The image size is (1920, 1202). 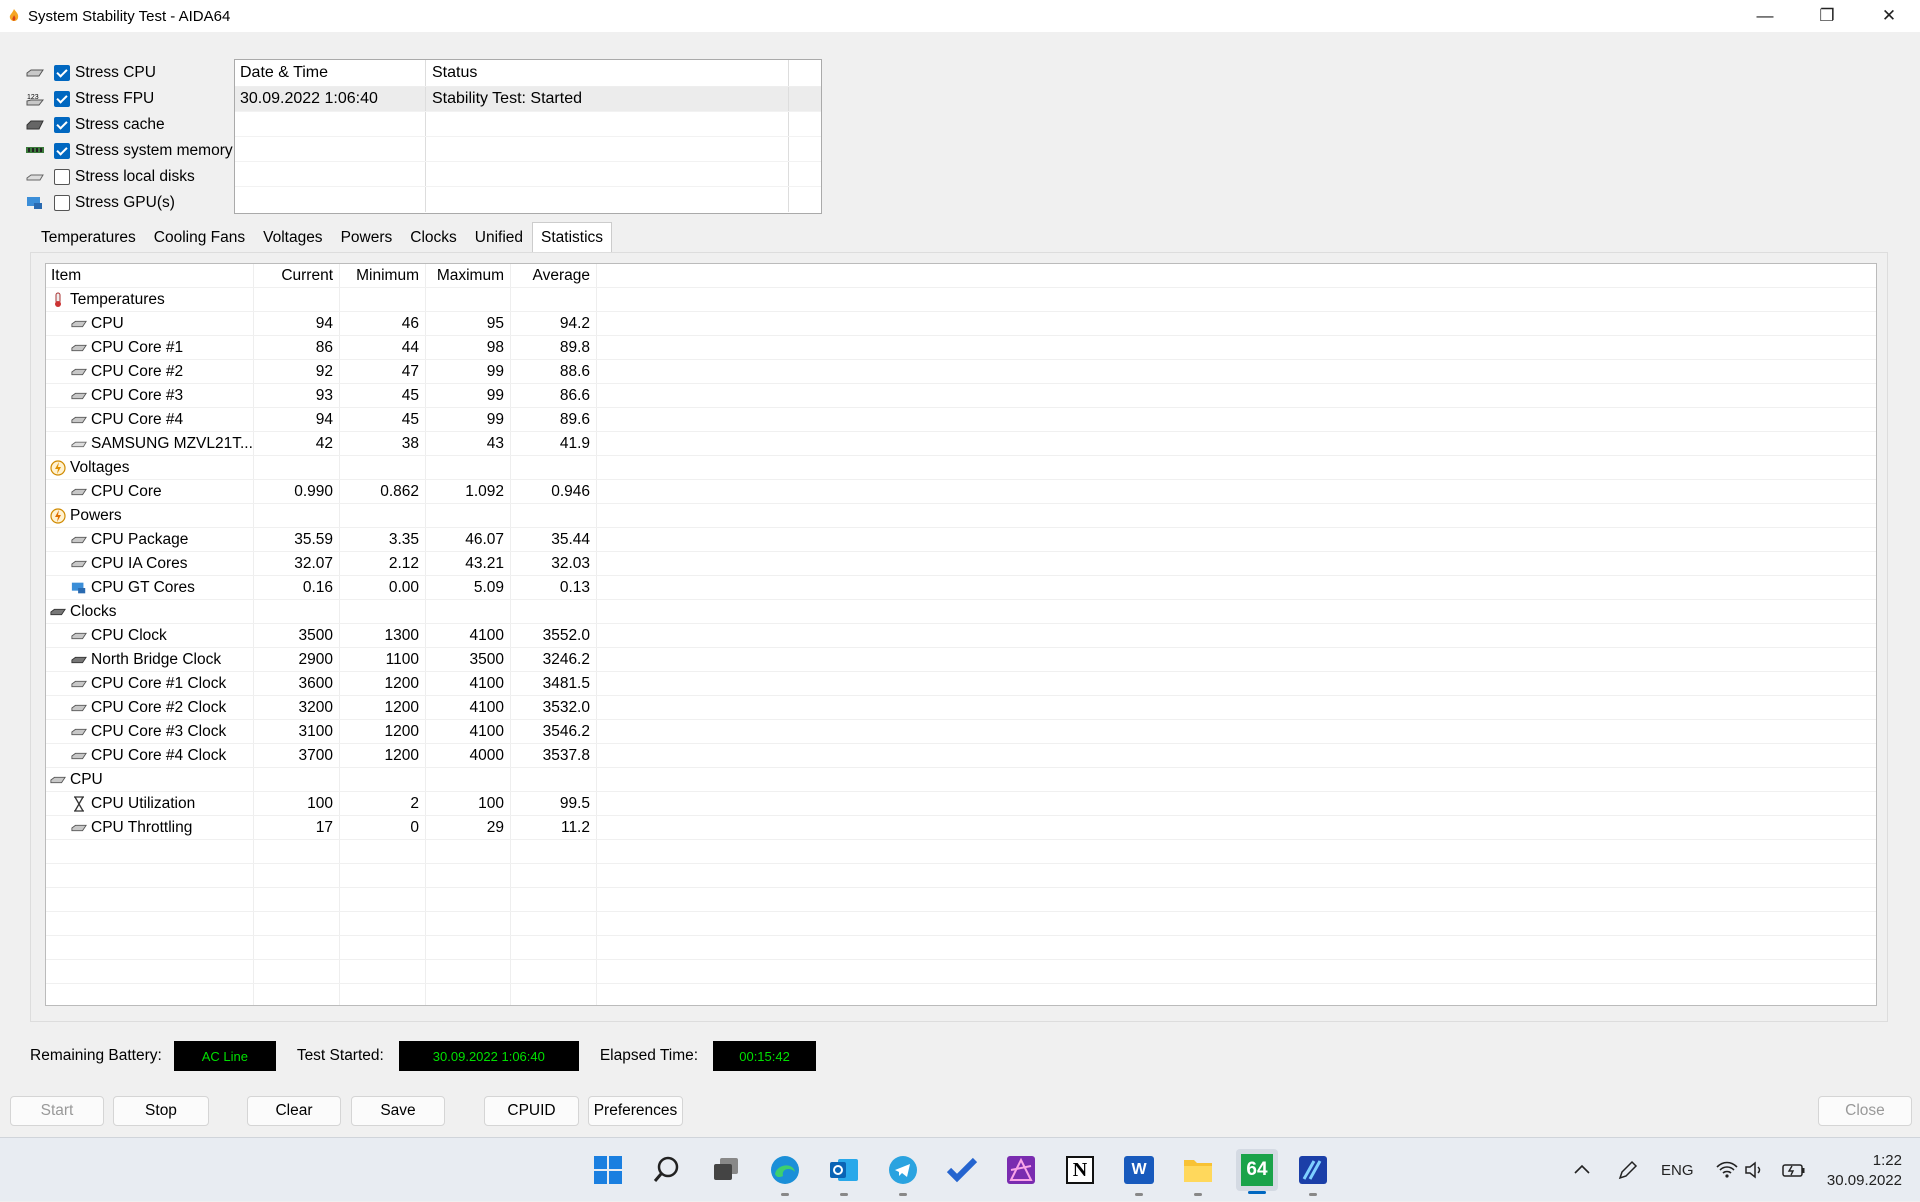 I want to click on stats-header-average: Average, so click(x=561, y=276).